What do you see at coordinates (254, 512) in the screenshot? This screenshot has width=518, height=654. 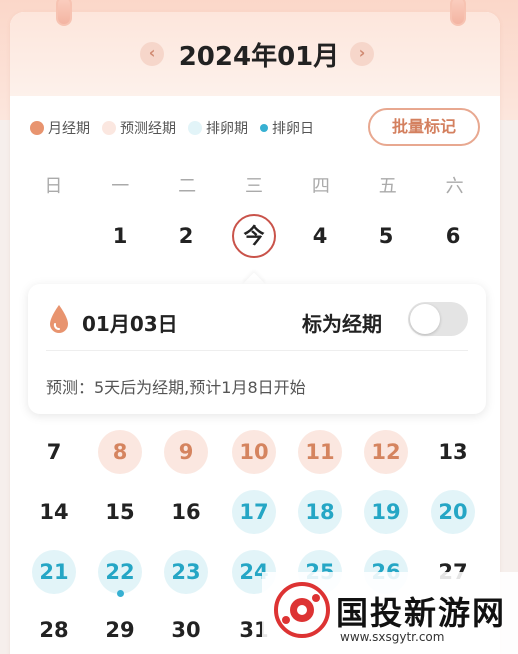 I see `day-cell: 17` at bounding box center [254, 512].